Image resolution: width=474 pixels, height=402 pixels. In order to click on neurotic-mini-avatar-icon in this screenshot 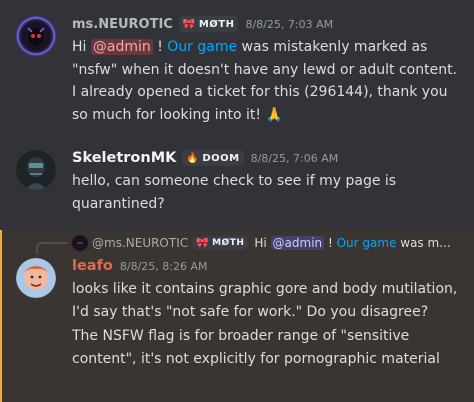, I will do `click(80, 243)`.